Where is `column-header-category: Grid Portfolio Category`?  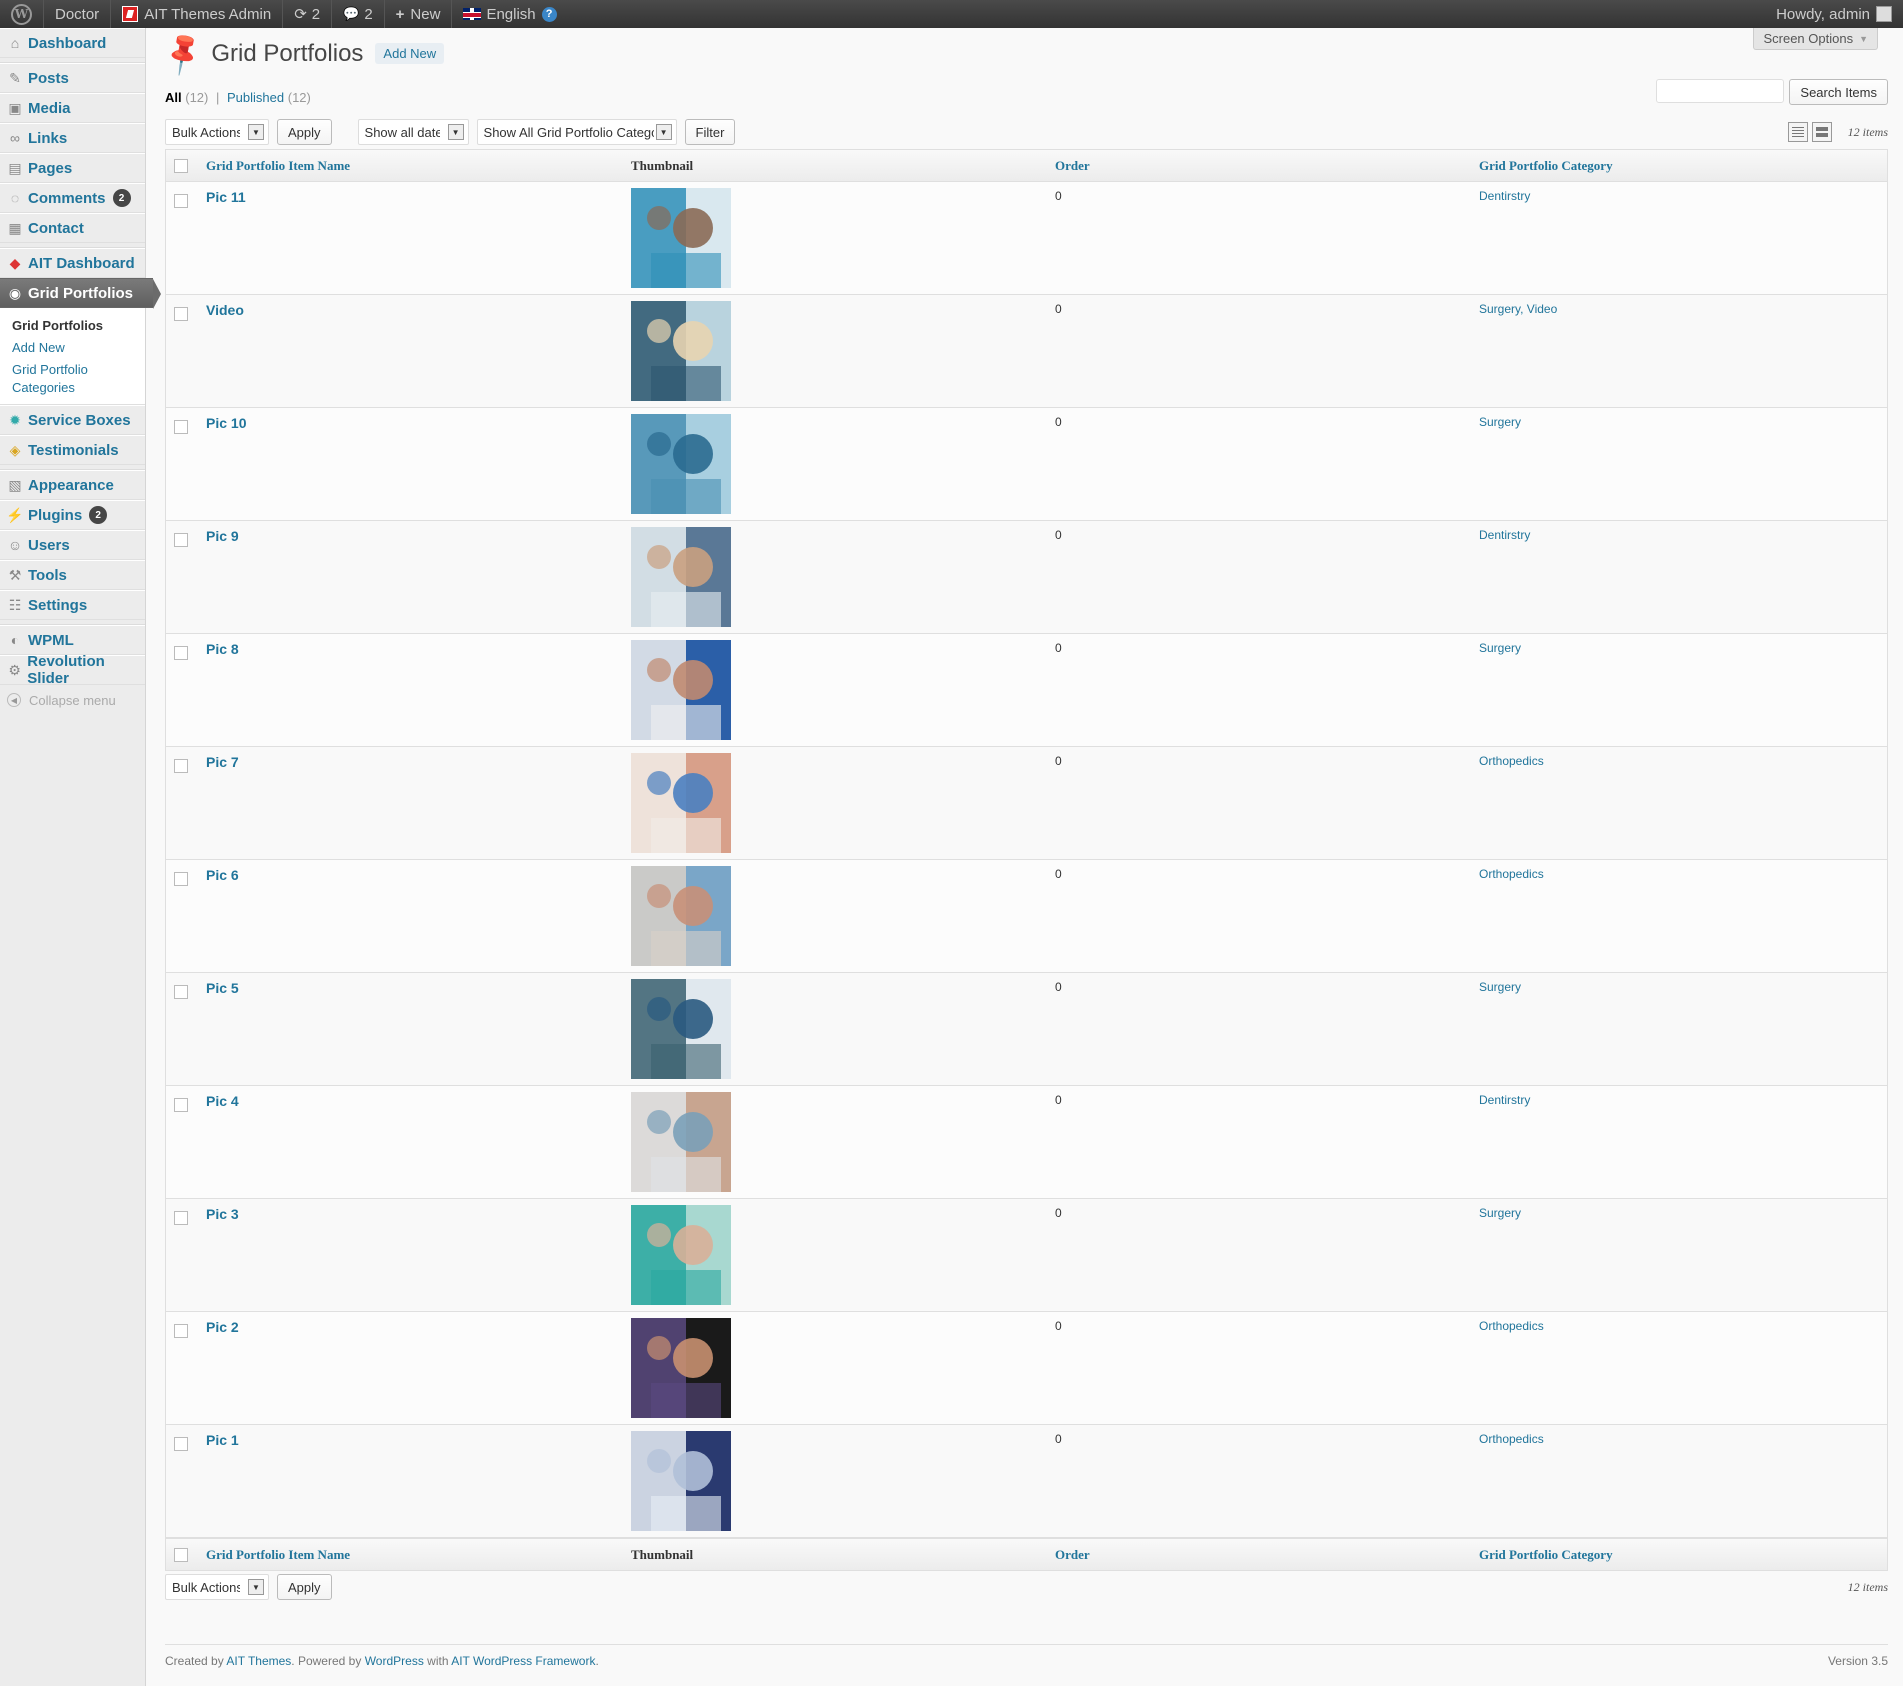
column-header-category: Grid Portfolio Category is located at coordinates (1679, 166).